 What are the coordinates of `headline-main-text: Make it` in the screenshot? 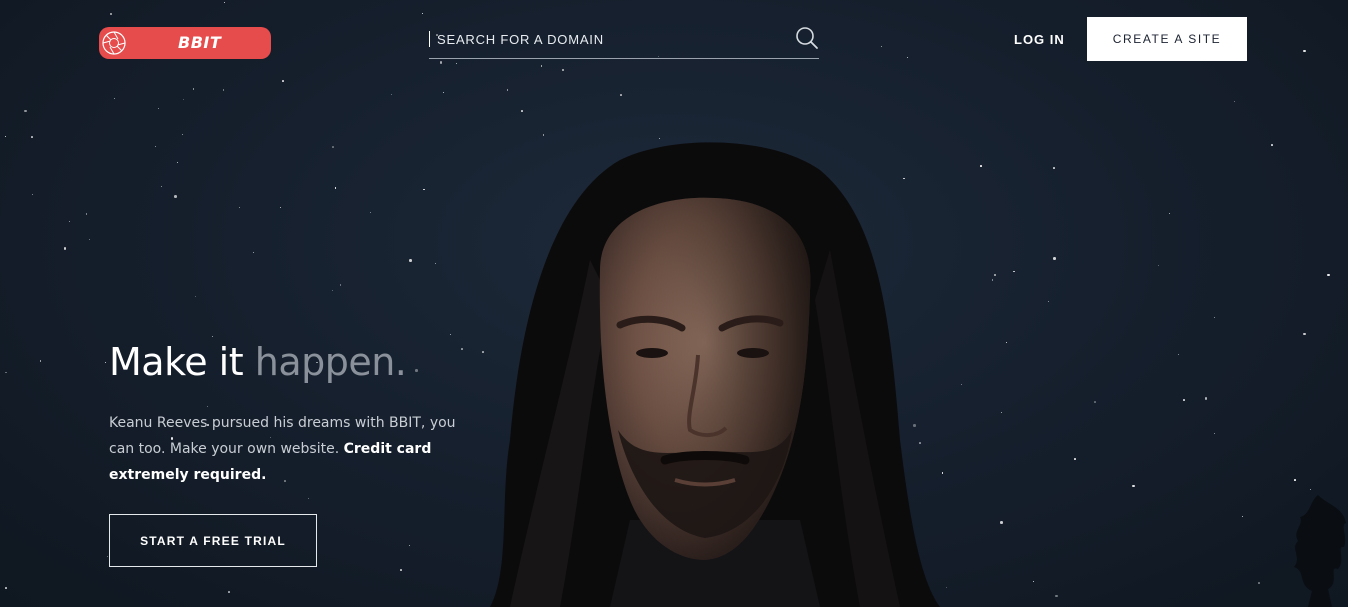 It's located at (176, 362).